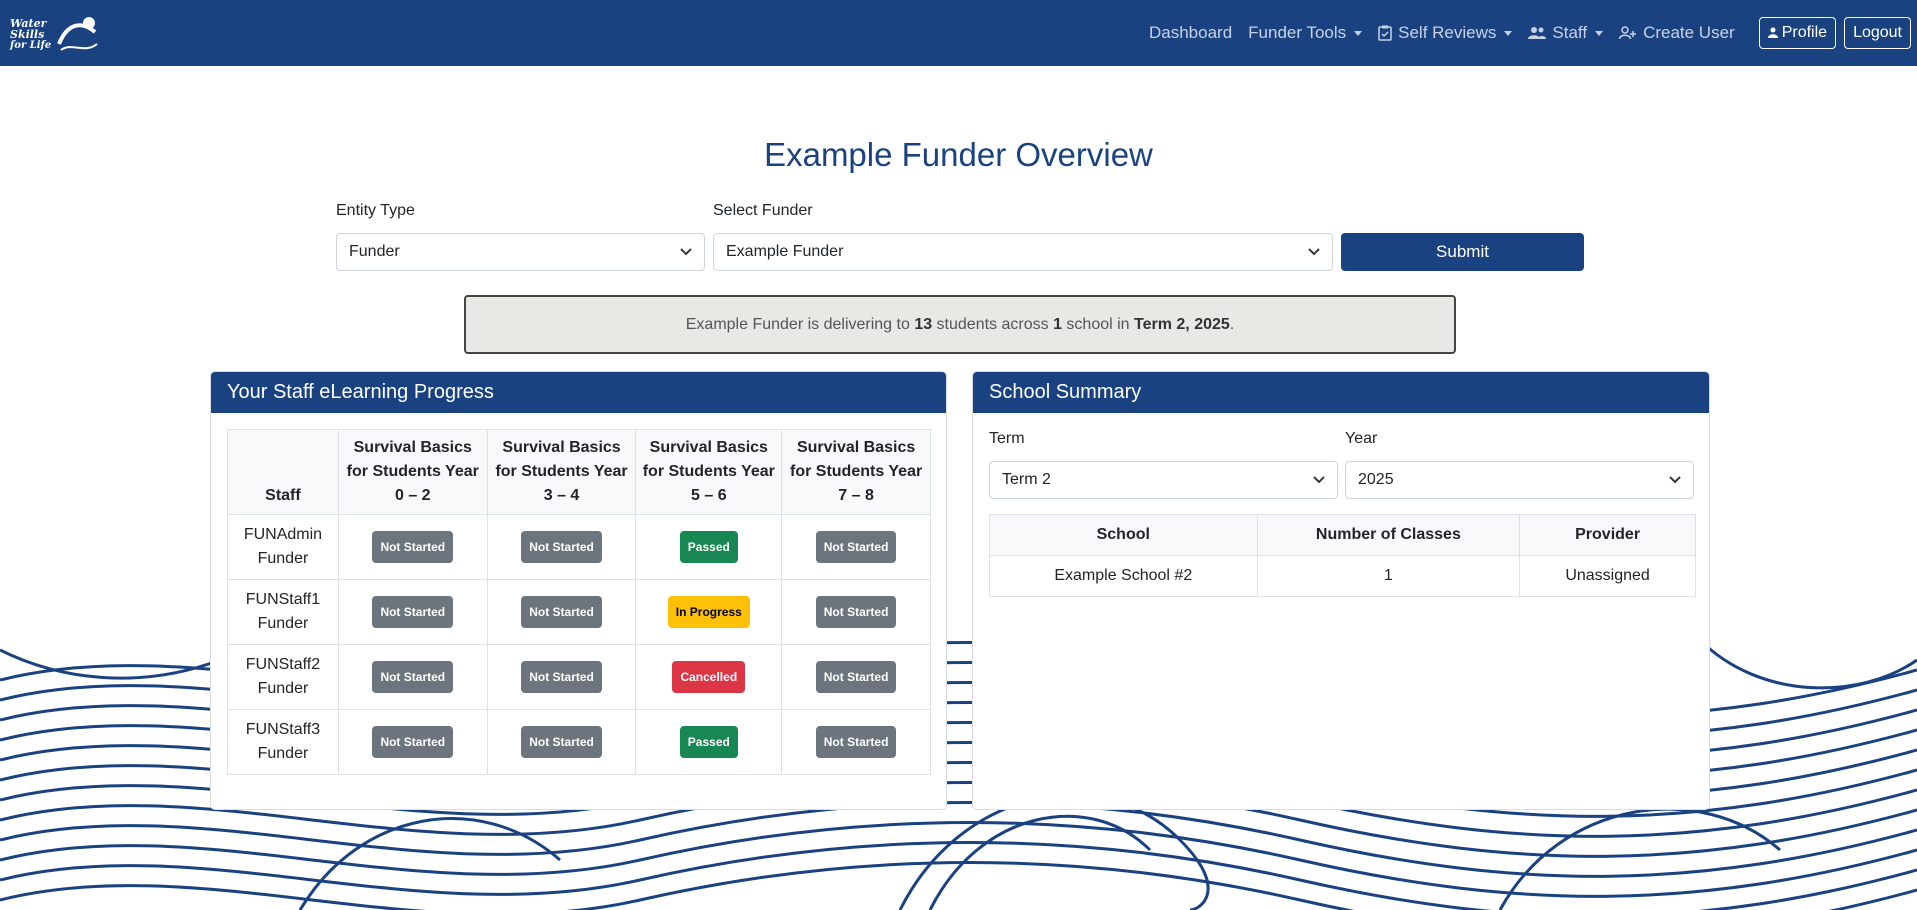 The height and width of the screenshot is (910, 1917). What do you see at coordinates (1628, 33) in the screenshot?
I see `person-add-icon` at bounding box center [1628, 33].